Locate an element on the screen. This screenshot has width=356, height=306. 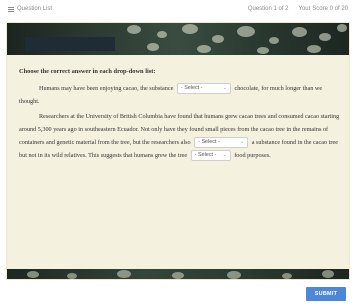
progress-info: Question 1 of 2 Your Score 0 of 20 is located at coordinates (298, 9).